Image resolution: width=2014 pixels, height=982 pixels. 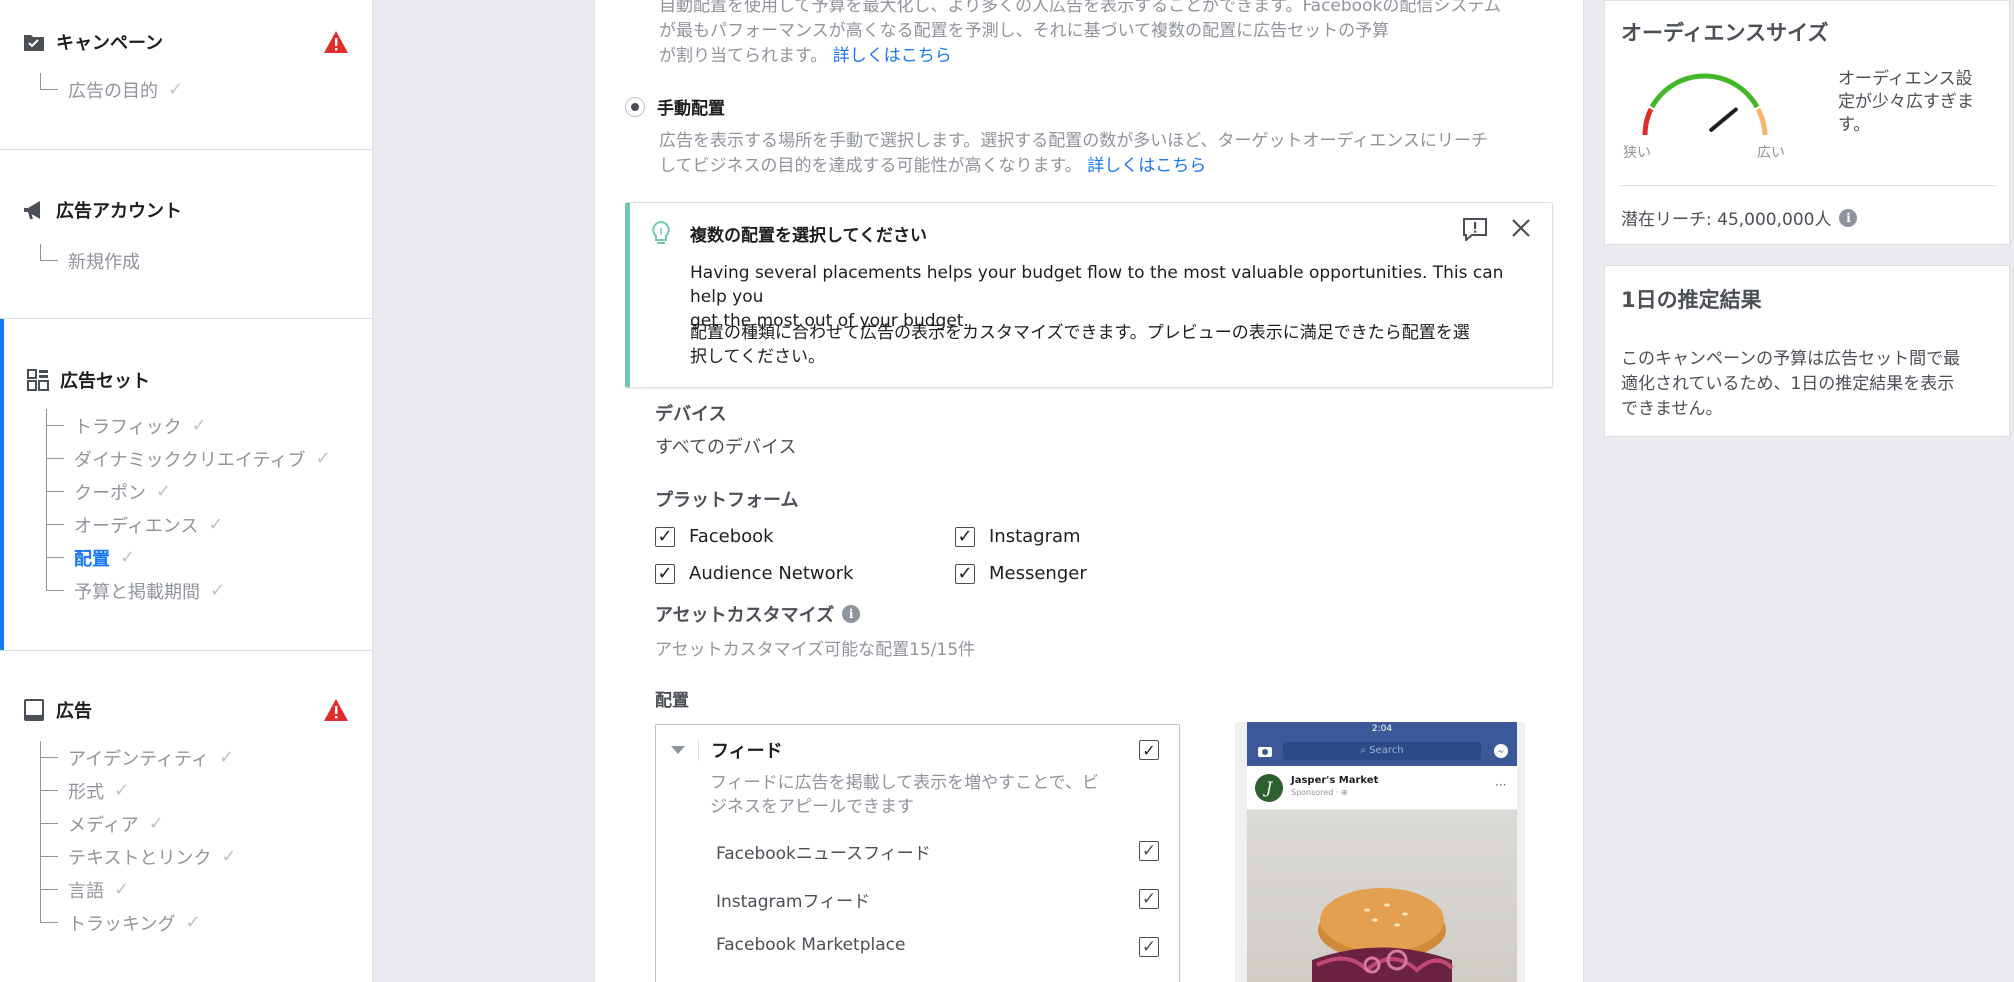 What do you see at coordinates (754, 573) in the screenshot?
I see `platform-audience-network: ✓ Audience Network` at bounding box center [754, 573].